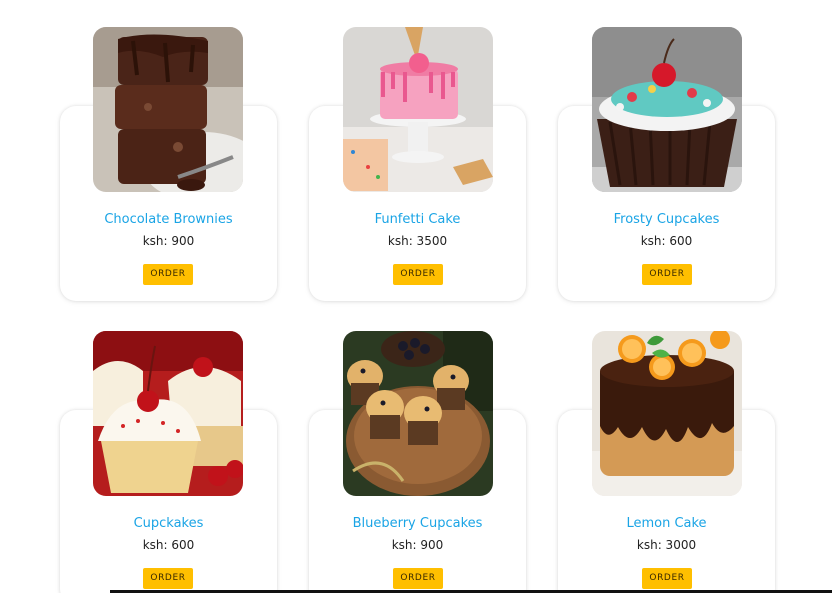  I want to click on product-image-cupcakes, so click(168, 413).